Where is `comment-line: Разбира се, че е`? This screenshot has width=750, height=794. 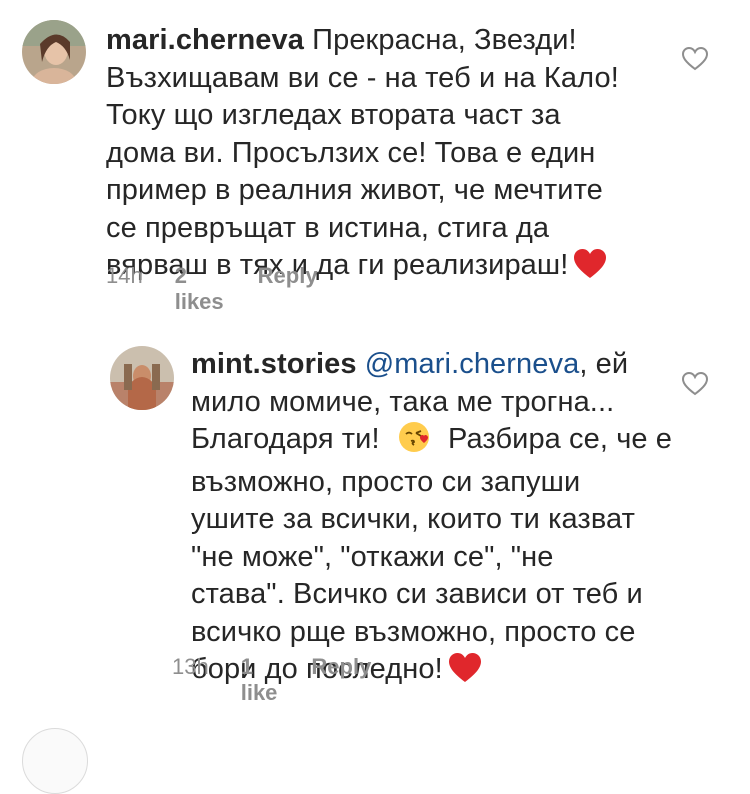
comment-line: Разбира се, че е is located at coordinates (560, 439).